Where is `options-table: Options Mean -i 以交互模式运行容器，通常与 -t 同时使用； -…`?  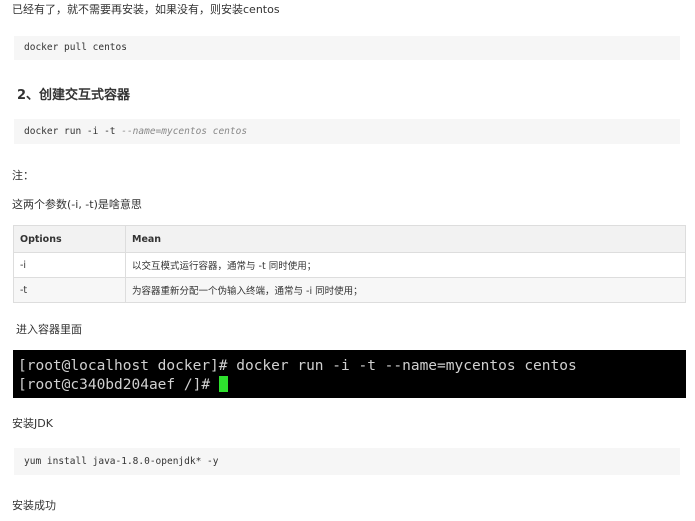 options-table: Options Mean -i 以交互模式运行容器，通常与 -t 同时使用； -… is located at coordinates (349, 264).